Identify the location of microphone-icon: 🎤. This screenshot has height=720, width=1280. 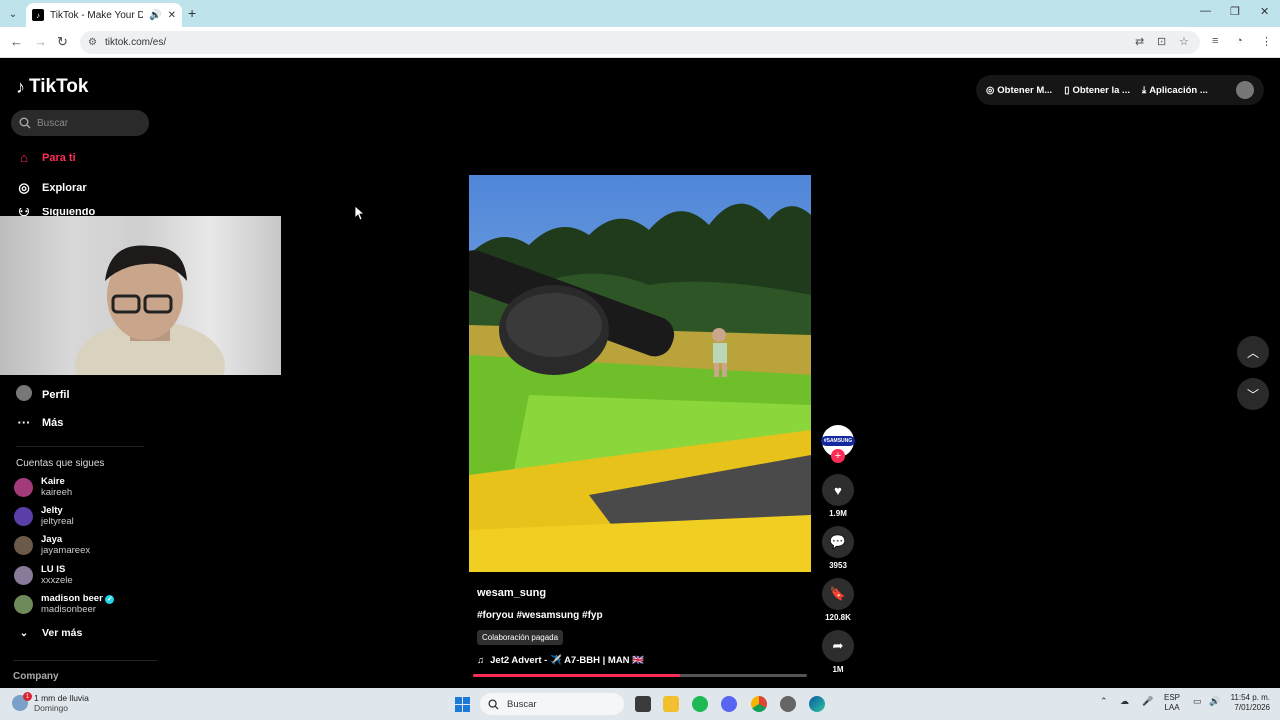
(1147, 701).